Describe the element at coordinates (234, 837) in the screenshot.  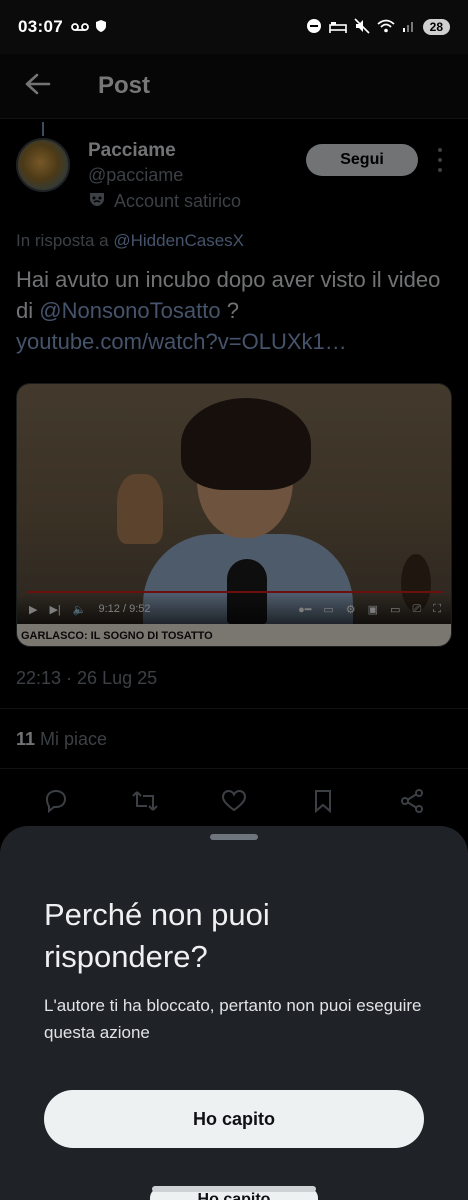
I see `sheet-grabber` at that location.